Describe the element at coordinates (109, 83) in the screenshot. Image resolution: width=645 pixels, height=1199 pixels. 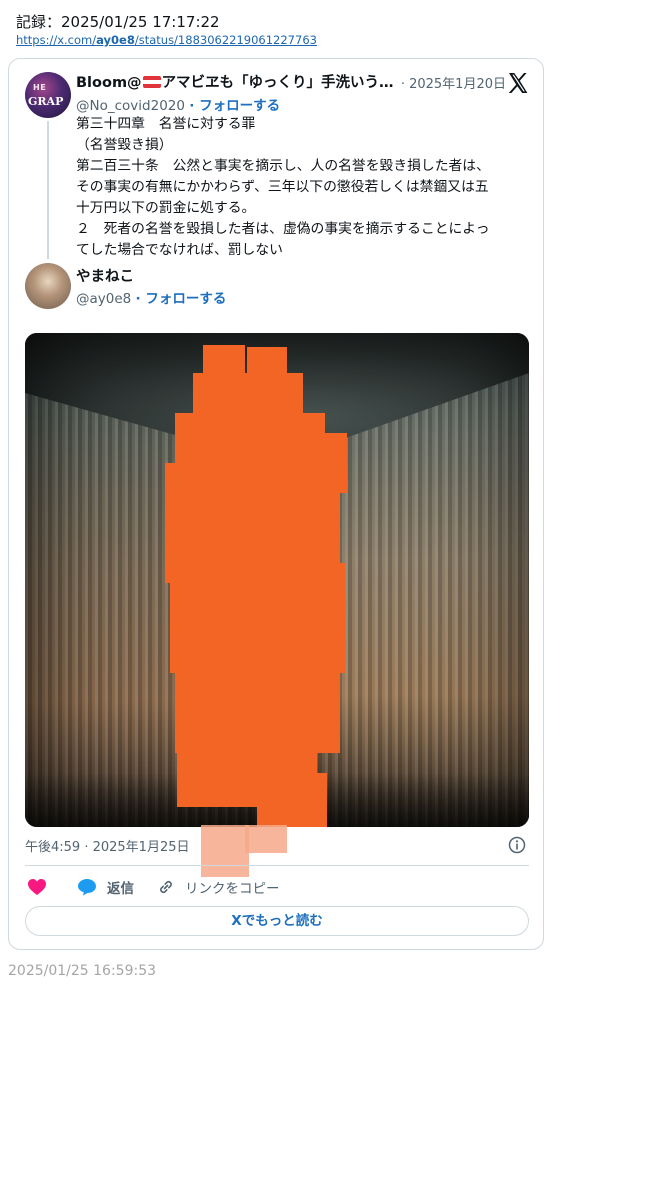
I see `name-start: Bloom@` at that location.